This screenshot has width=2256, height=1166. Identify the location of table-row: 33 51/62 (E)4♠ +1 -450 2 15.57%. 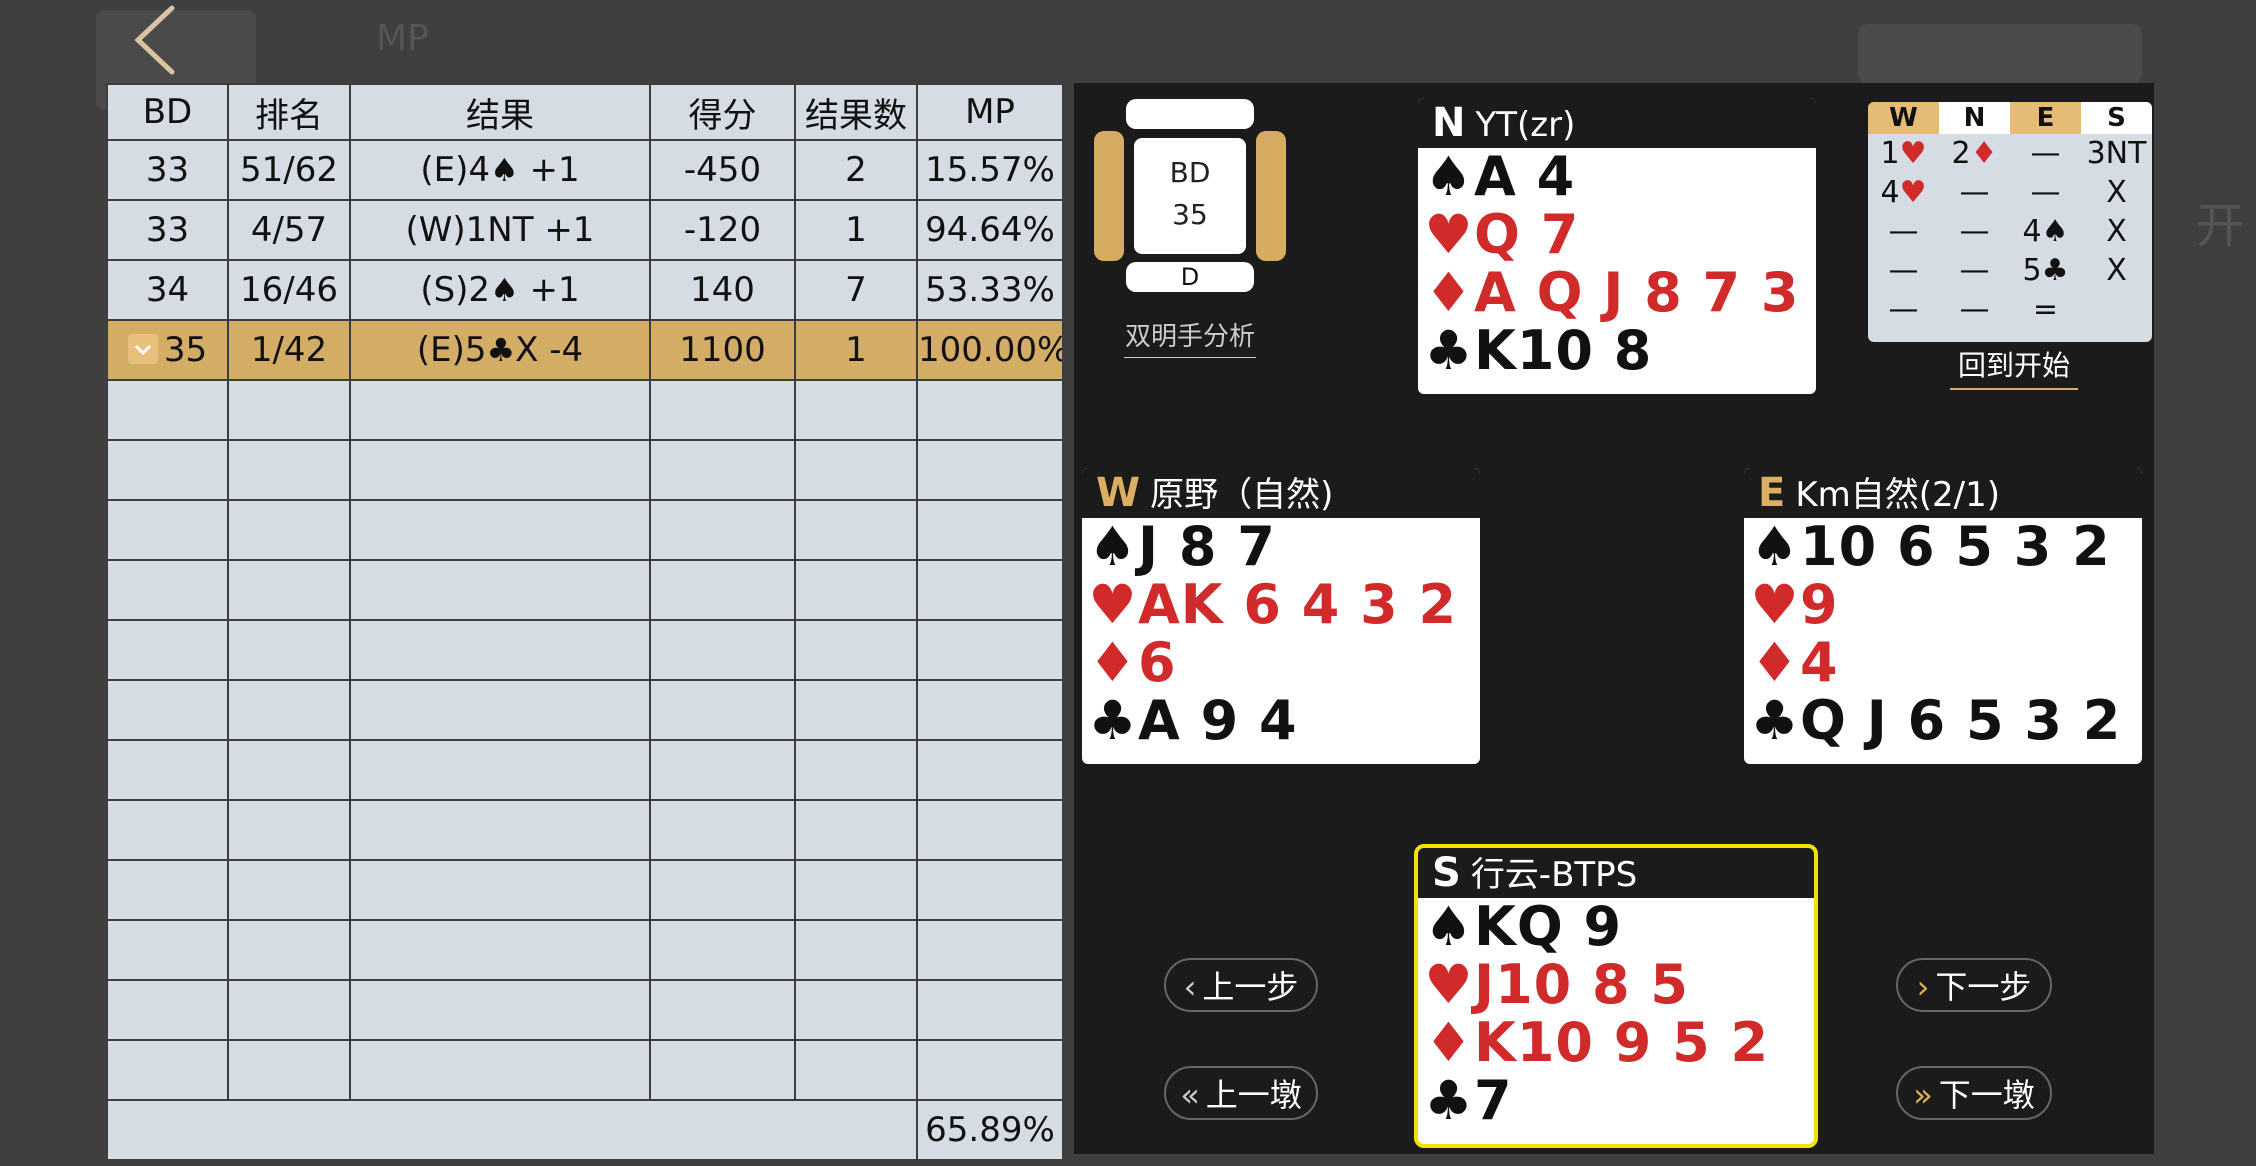
(585, 170).